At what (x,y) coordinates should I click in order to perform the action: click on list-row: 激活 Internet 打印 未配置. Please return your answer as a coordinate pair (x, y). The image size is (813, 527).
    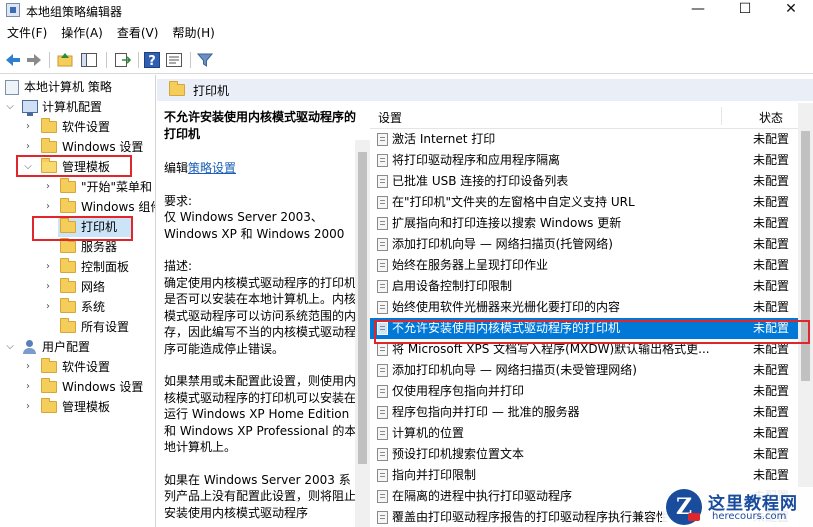
    Looking at the image, I should click on (584, 139).